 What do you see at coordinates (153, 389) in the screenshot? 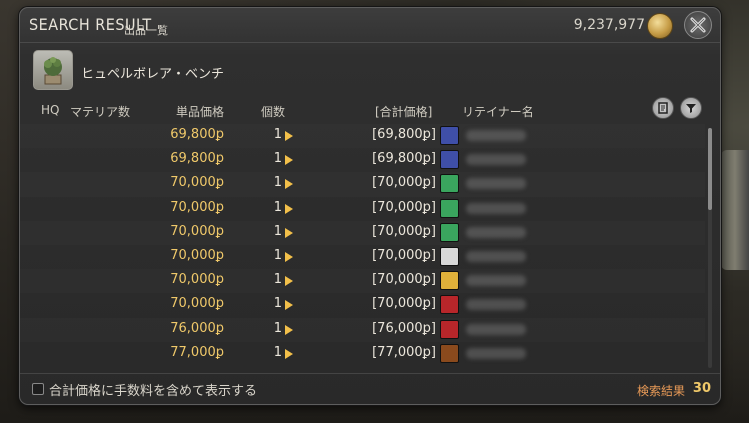
I see `include-fee-label: 合計価格に手数料を含めて表示する` at bounding box center [153, 389].